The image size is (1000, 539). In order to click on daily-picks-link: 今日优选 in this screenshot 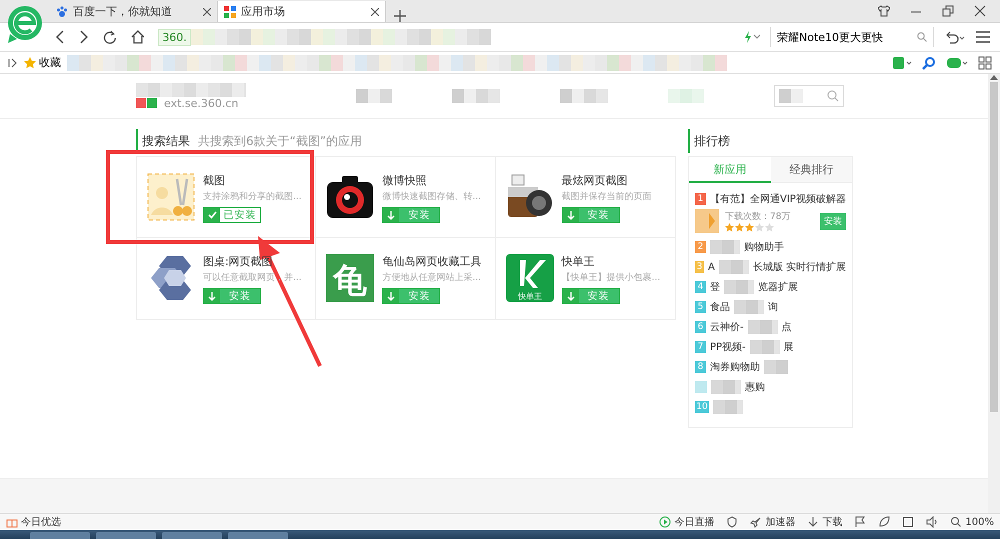, I will do `click(33, 522)`.